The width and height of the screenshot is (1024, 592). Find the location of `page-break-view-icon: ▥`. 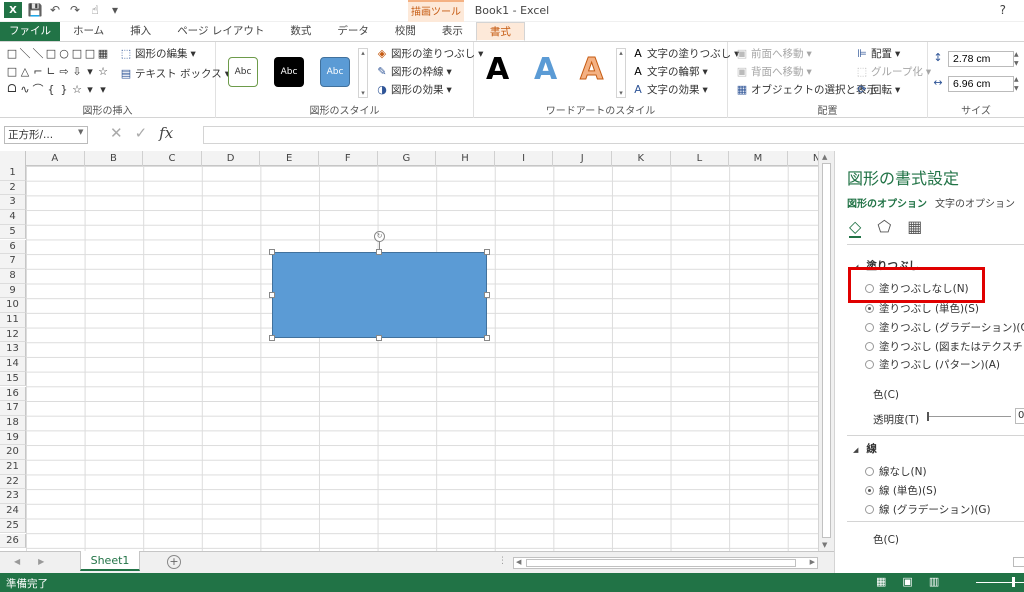

page-break-view-icon: ▥ is located at coordinates (934, 581).